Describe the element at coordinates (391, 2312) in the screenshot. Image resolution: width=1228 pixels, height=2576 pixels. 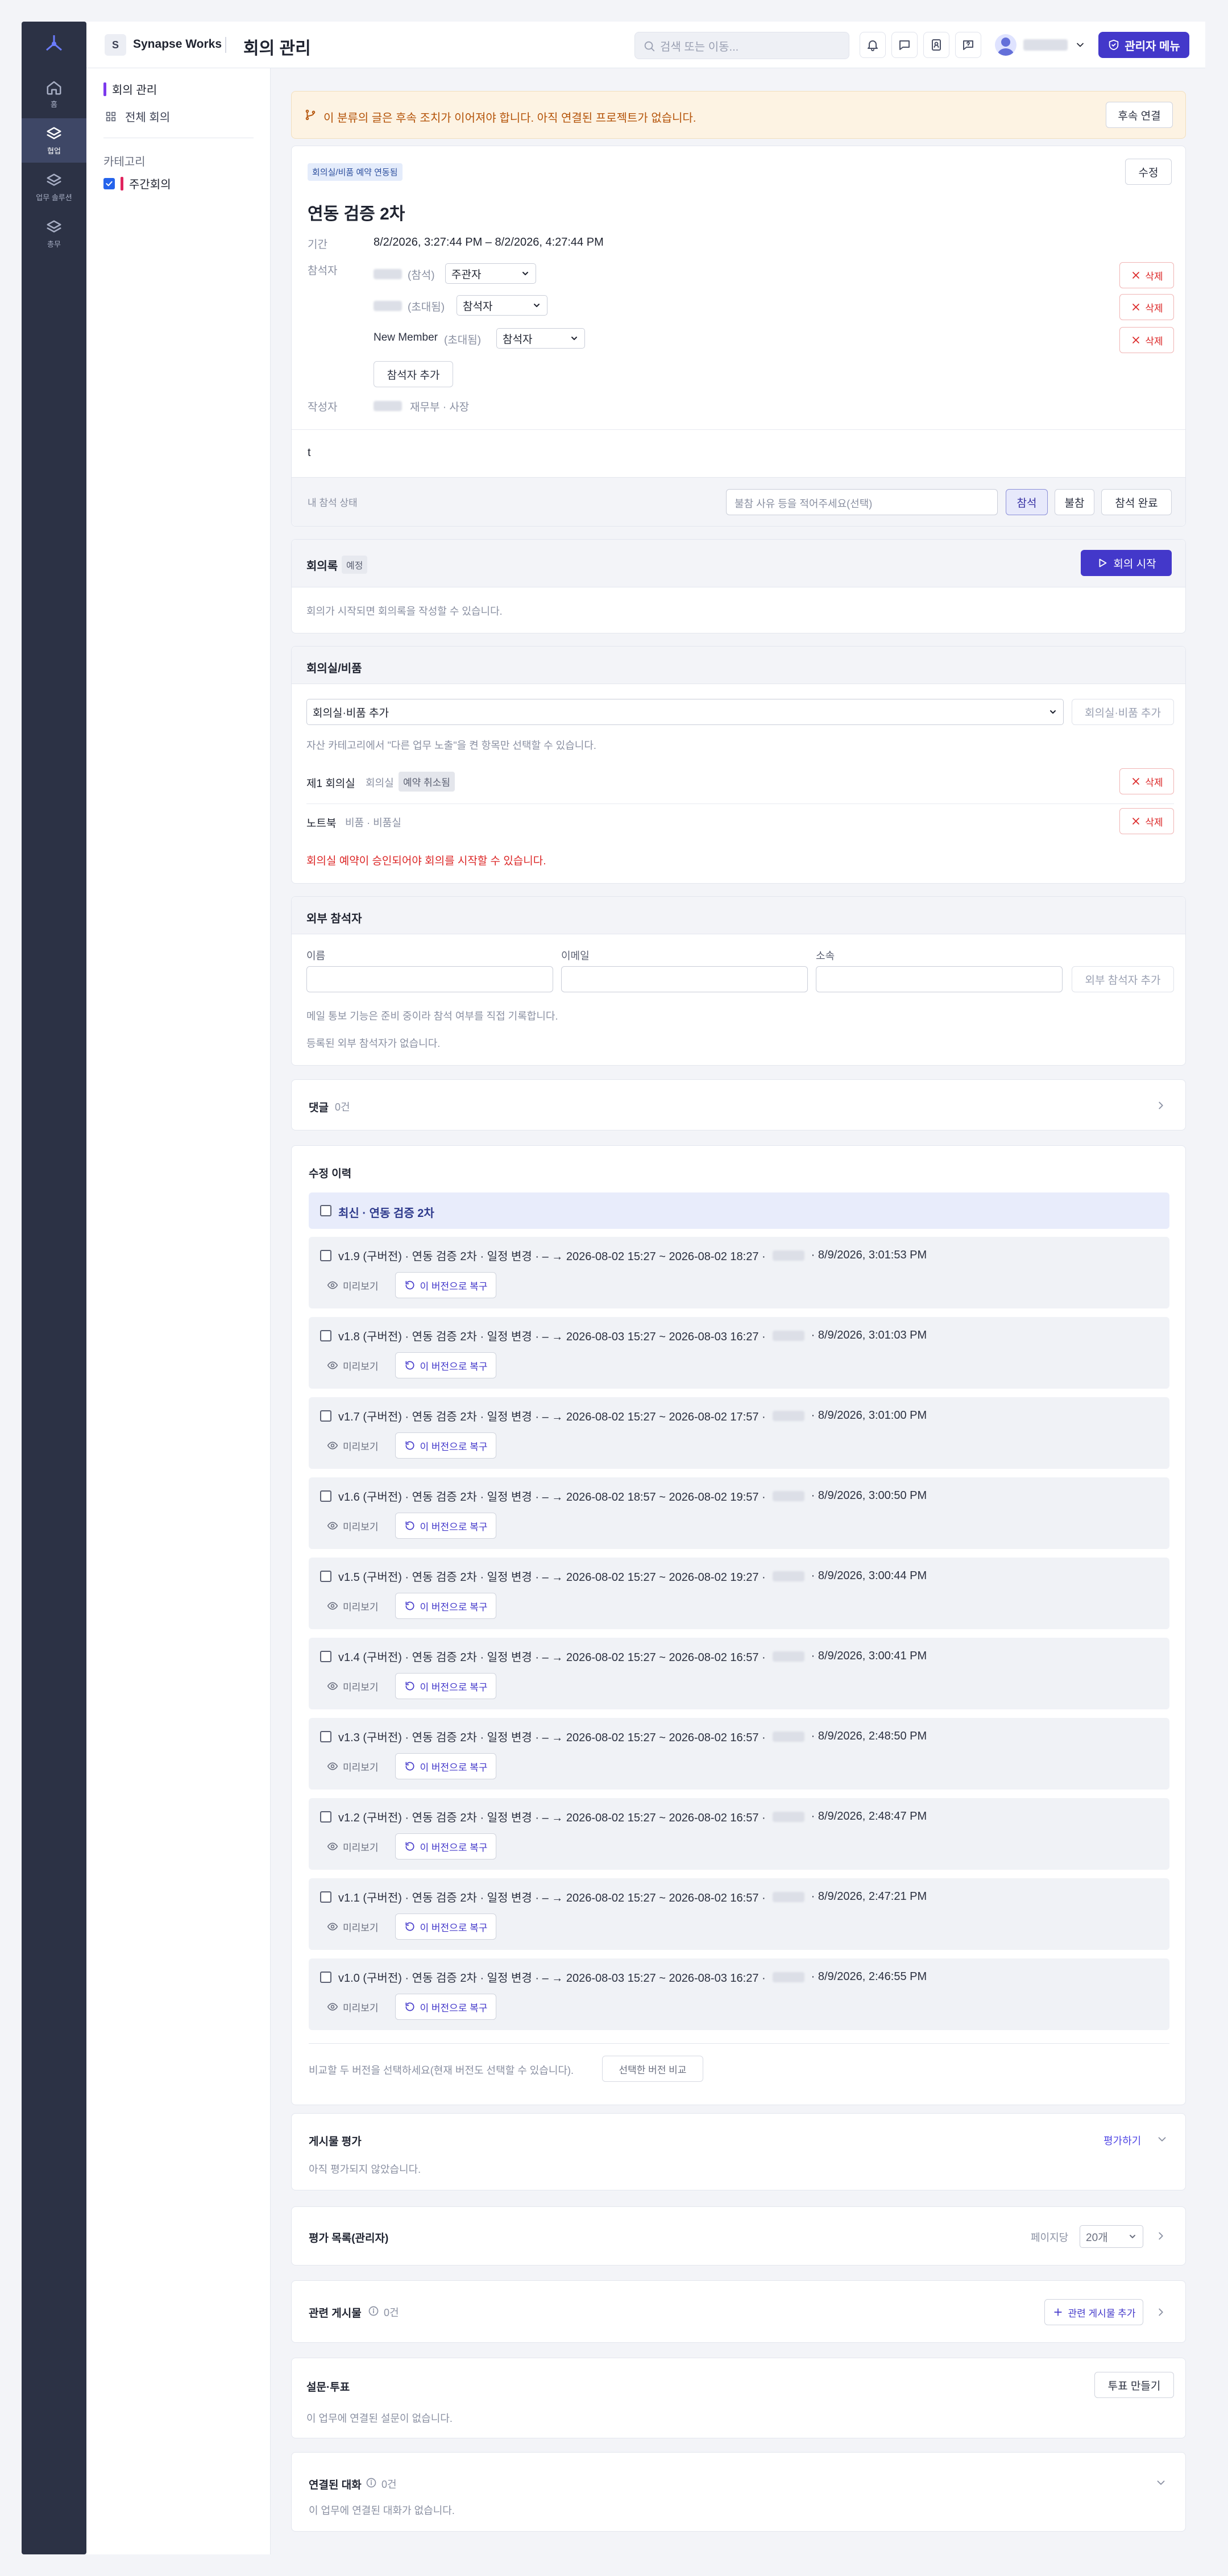
I see `related-count: 0건` at that location.